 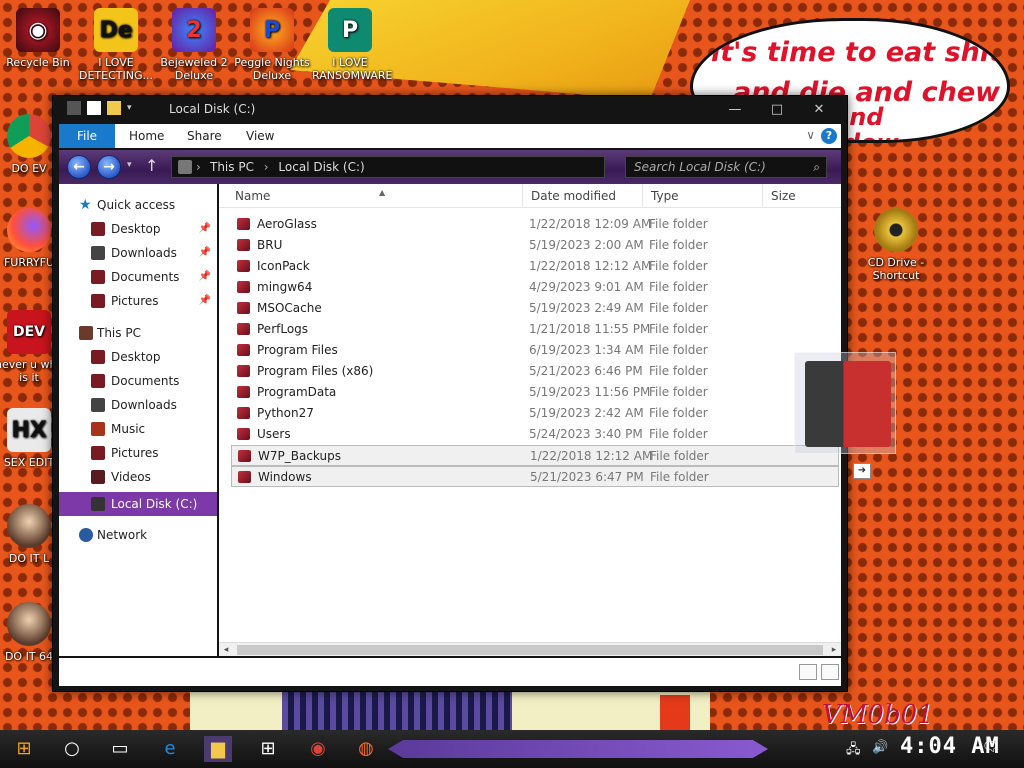 I want to click on large-icons-view-button, so click(x=830, y=672).